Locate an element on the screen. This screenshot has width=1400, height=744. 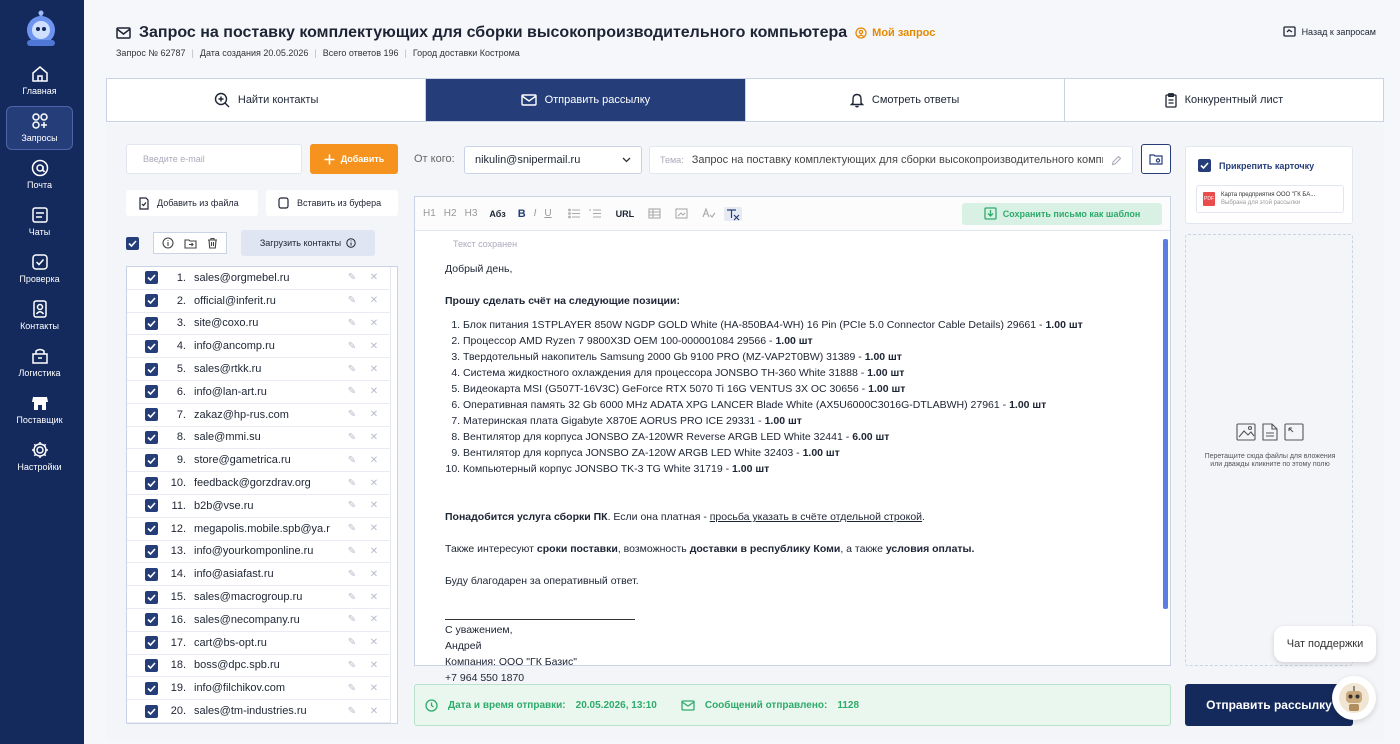
h2-button: H2 is located at coordinates (450, 213).